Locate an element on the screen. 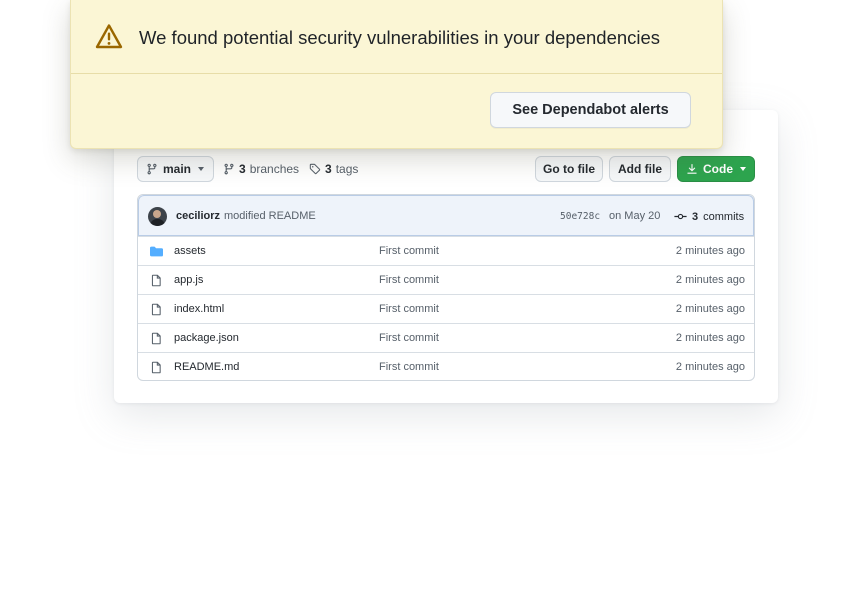 Image resolution: width=865 pixels, height=597 pixels. commit-date: on May 20 is located at coordinates (635, 216).